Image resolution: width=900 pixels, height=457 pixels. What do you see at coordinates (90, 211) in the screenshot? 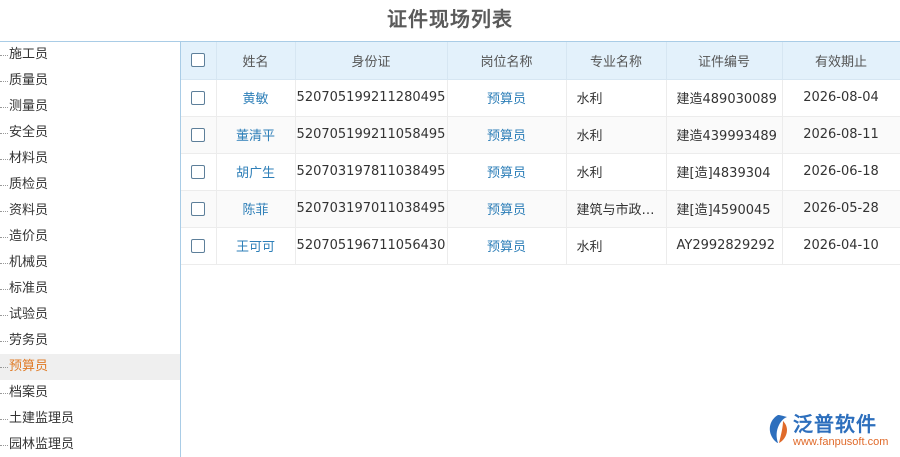
I see `sidebar-item: 资料员` at bounding box center [90, 211].